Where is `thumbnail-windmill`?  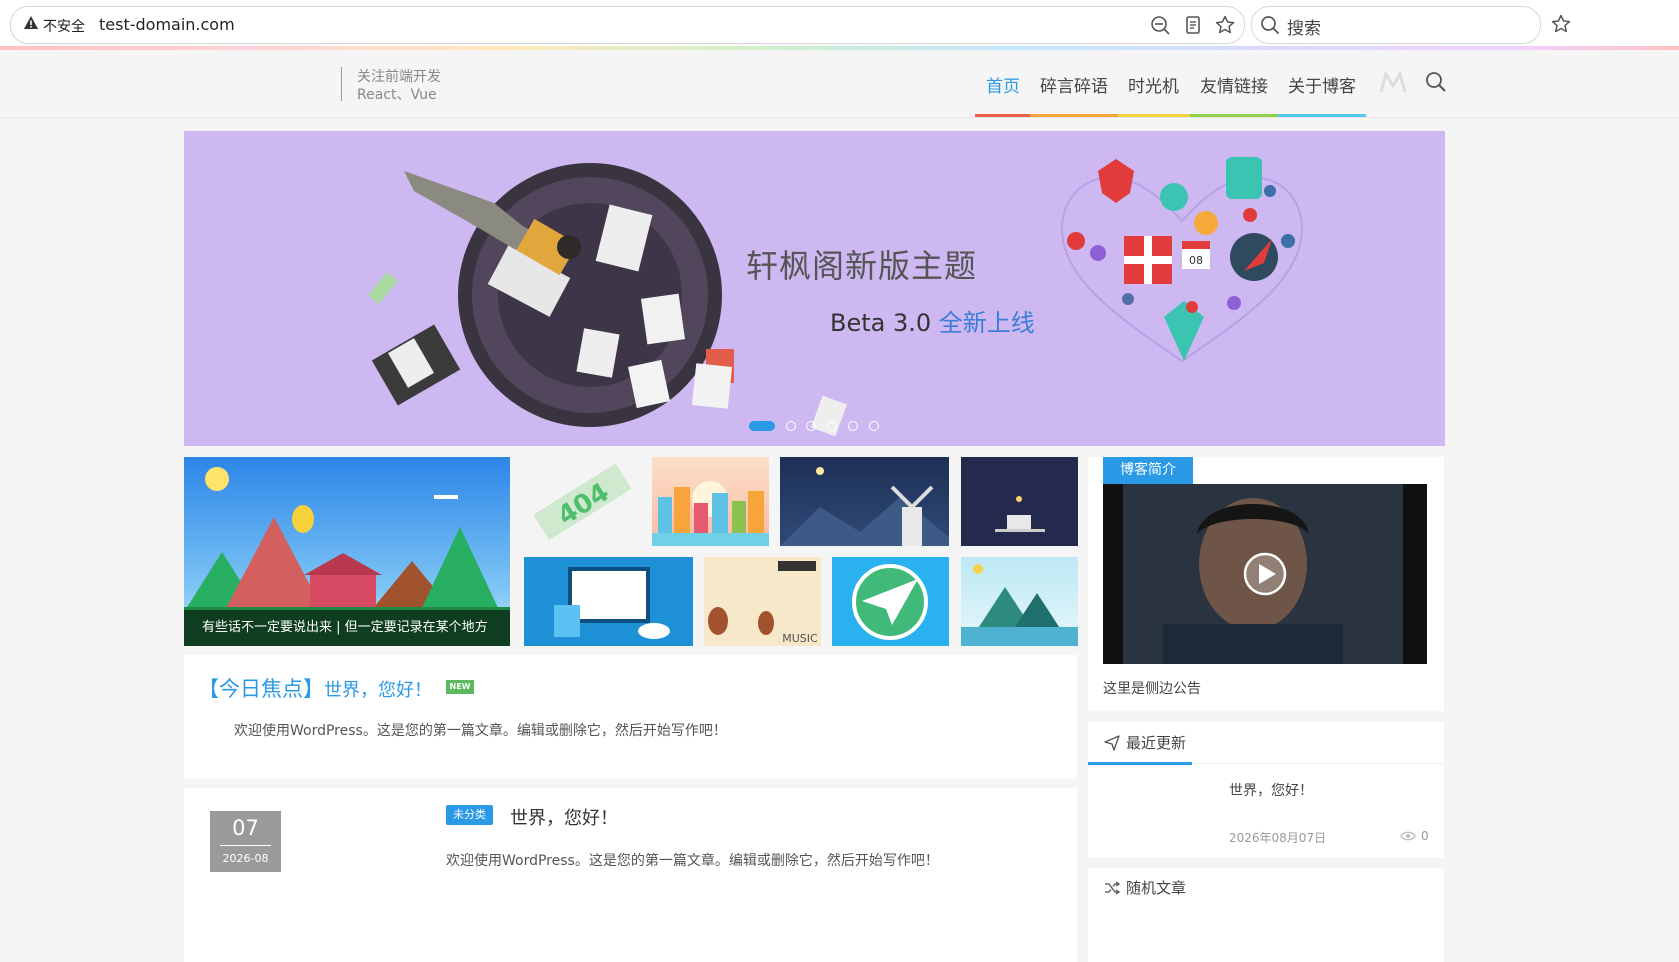 thumbnail-windmill is located at coordinates (864, 501).